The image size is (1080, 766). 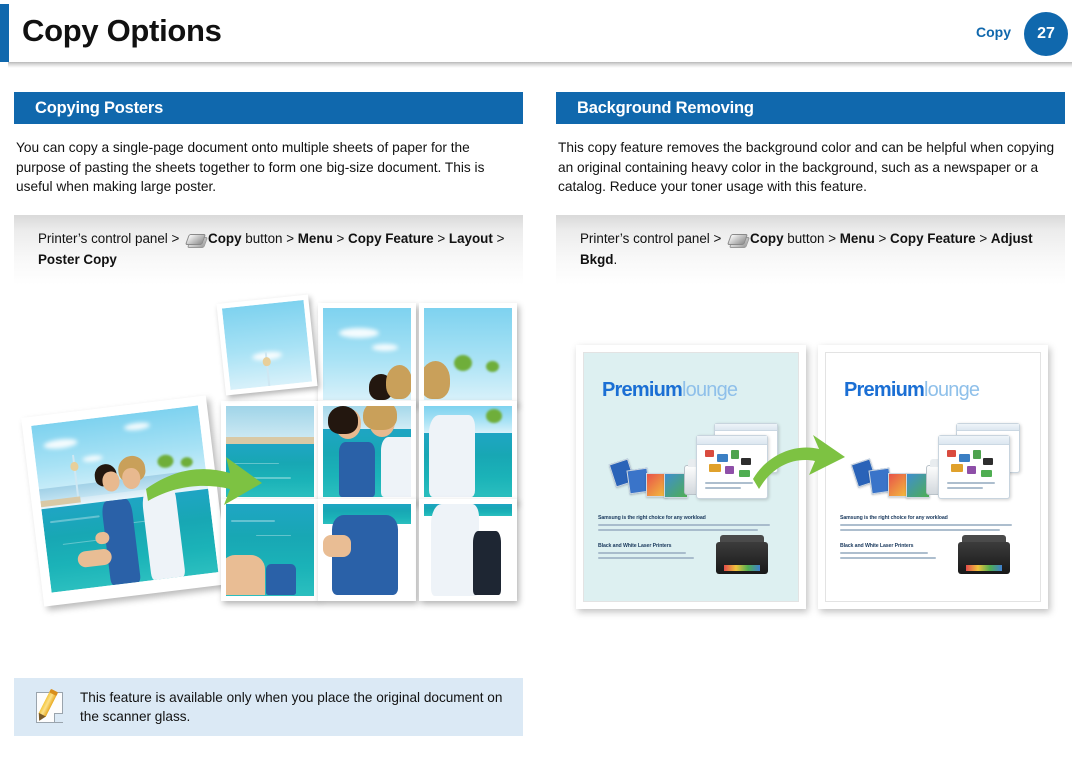 I want to click on header-divider, so click(x=540, y=65).